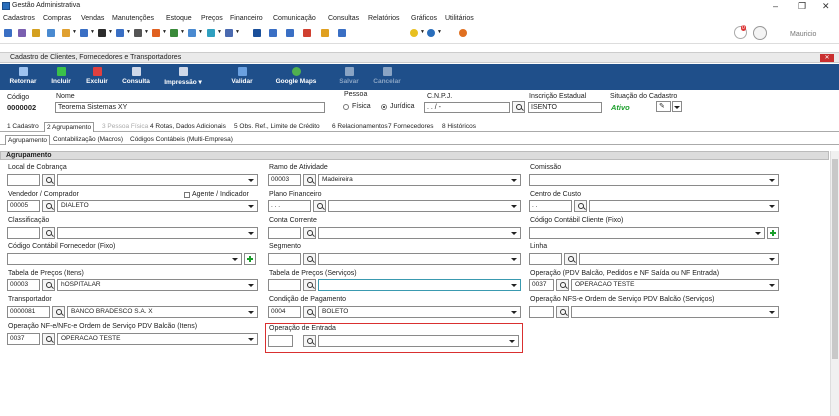 Image resolution: width=839 pixels, height=416 pixels. Describe the element at coordinates (133, 18) in the screenshot. I see `menu-manutencoes: Manutenções` at that location.